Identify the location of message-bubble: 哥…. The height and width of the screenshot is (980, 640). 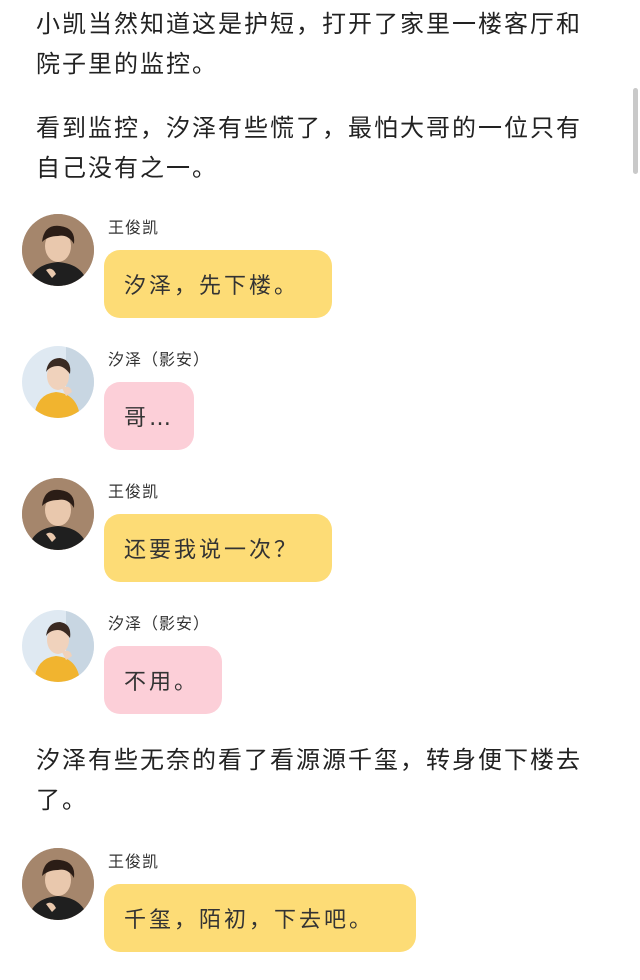
(149, 416).